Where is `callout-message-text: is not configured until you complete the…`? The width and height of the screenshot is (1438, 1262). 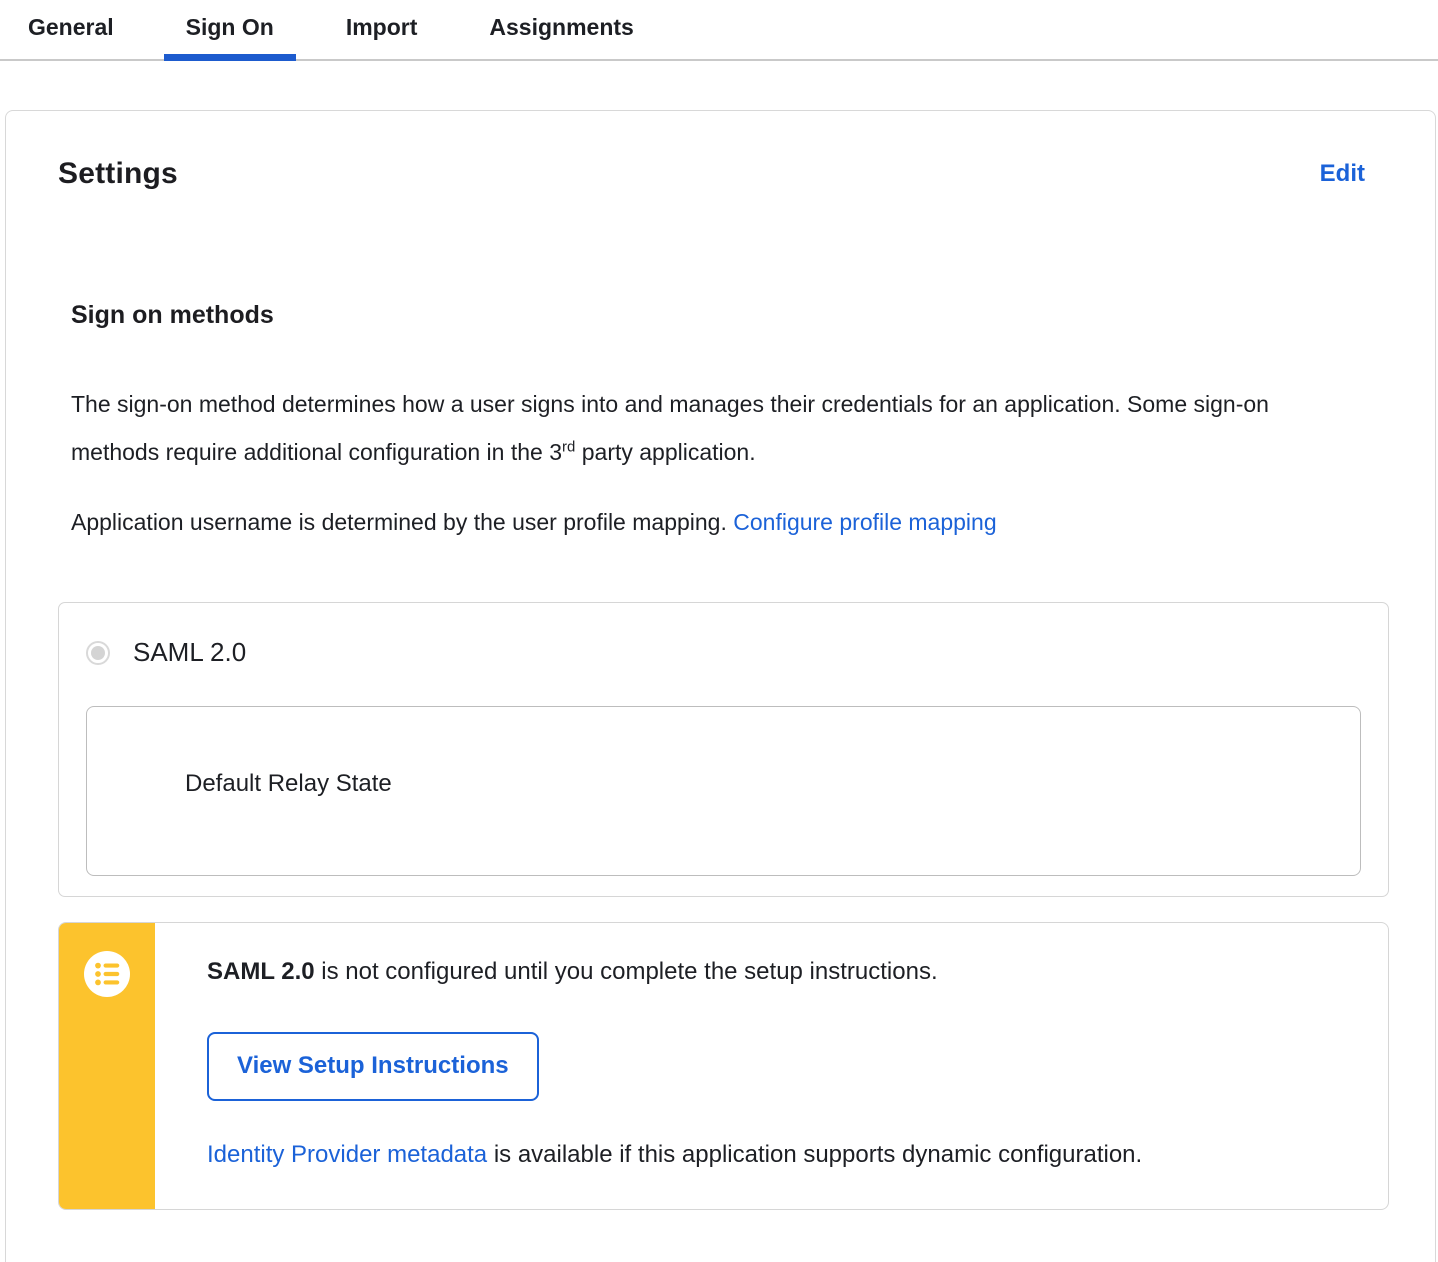
callout-message-text: is not configured until you complete the… is located at coordinates (626, 971).